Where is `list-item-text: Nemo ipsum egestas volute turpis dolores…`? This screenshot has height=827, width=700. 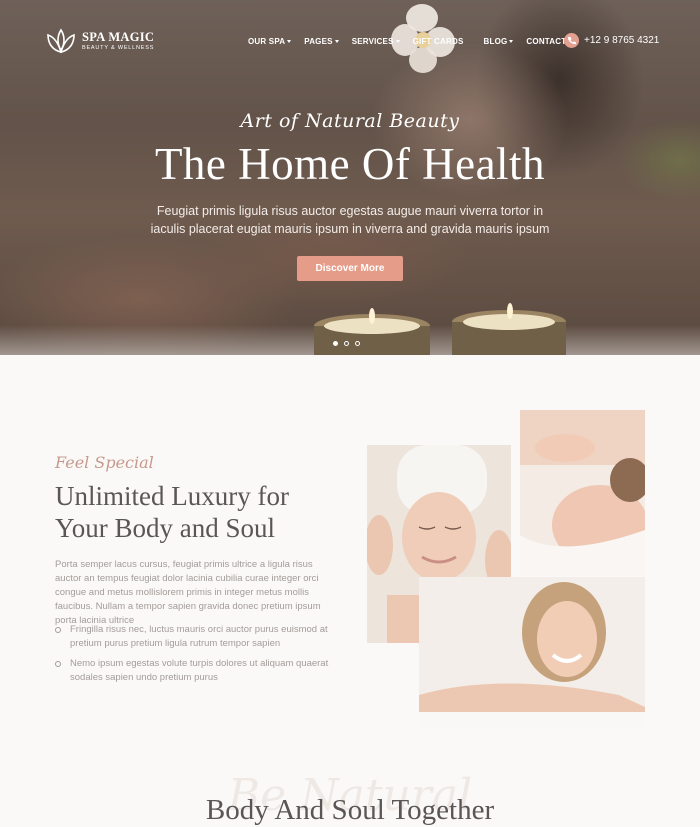
list-item-text: Nemo ipsum egestas volute turpis dolores… is located at coordinates (199, 670).